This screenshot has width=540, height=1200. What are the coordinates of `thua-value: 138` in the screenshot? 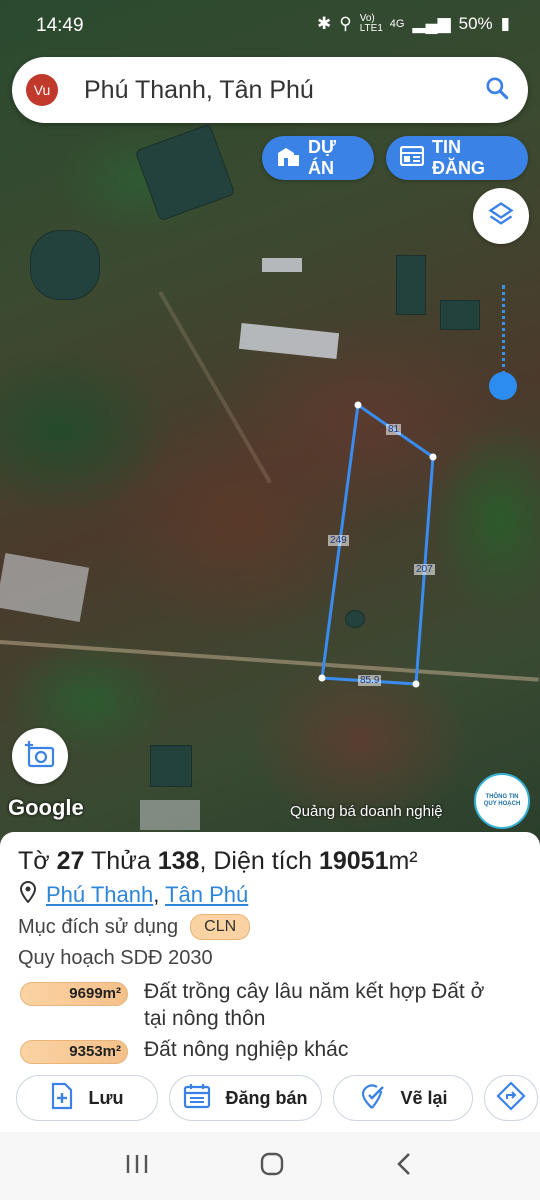 It's located at (178, 861).